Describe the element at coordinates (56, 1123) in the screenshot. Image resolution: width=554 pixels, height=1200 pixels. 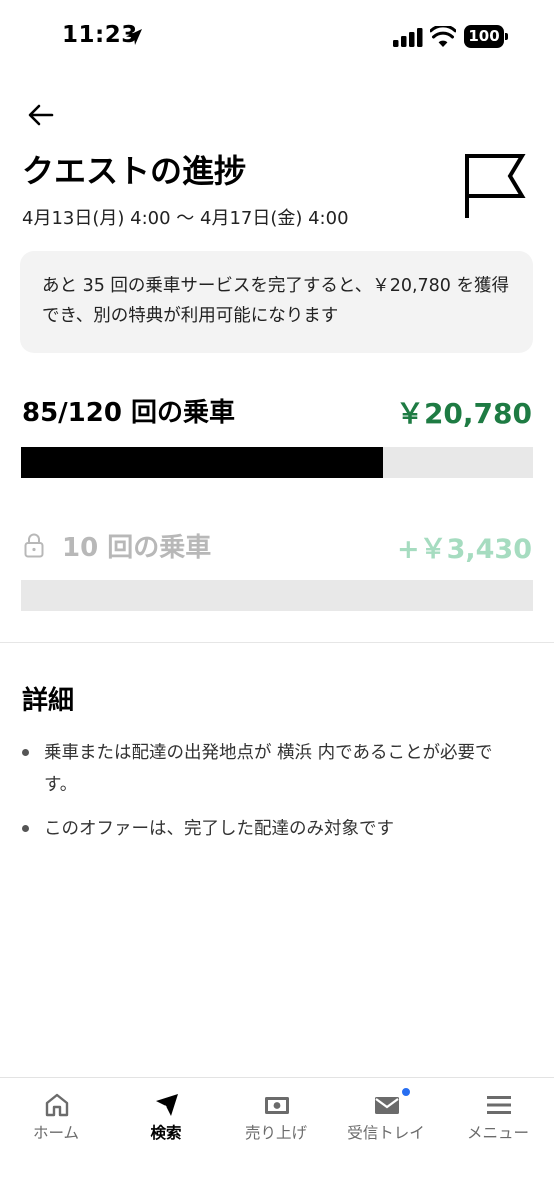
I see `nav-item-home: ホーム` at that location.